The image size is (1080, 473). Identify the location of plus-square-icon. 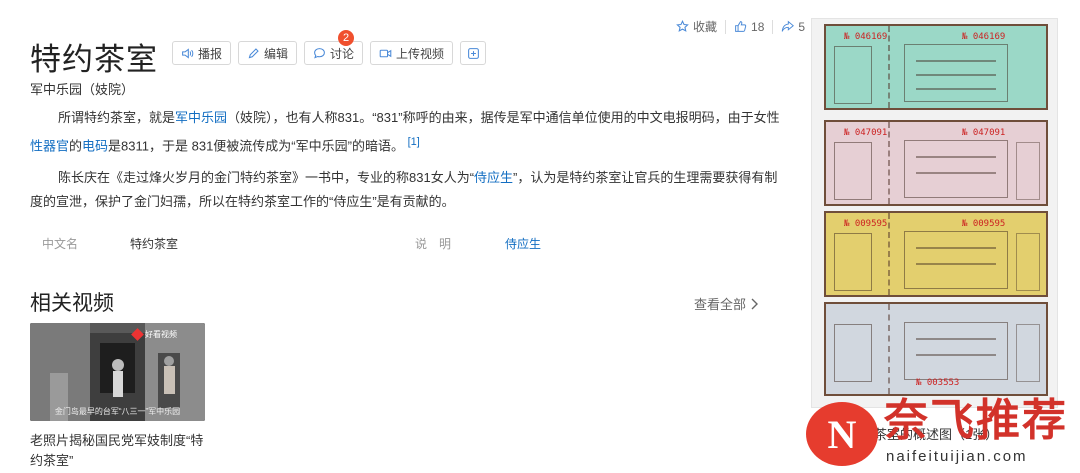
(473, 53).